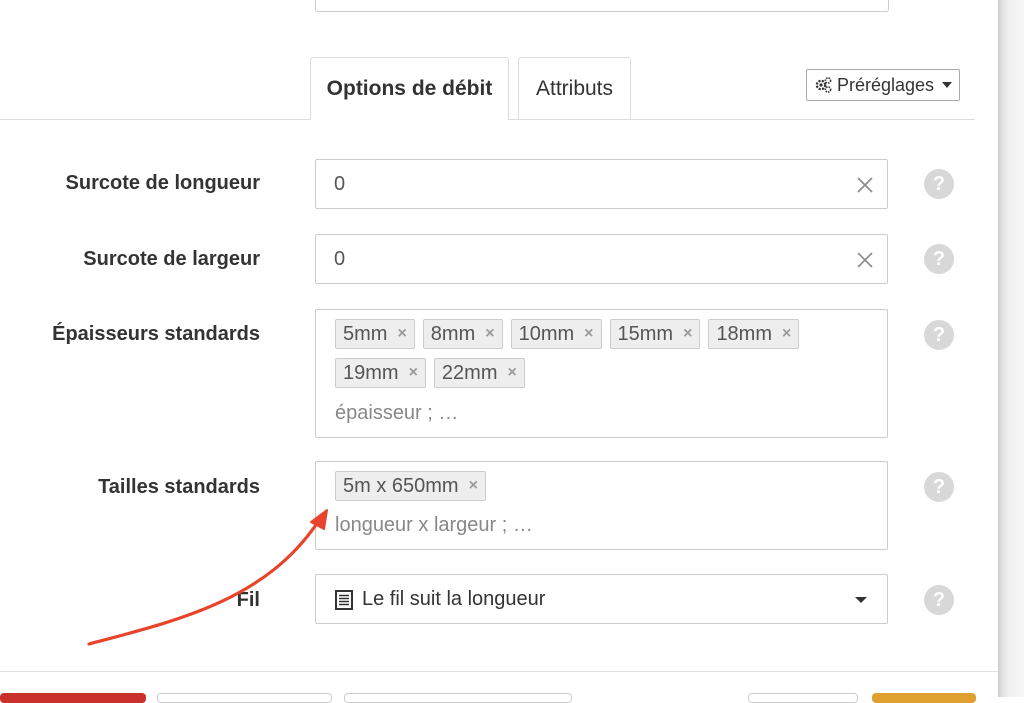 This screenshot has width=1024, height=703. I want to click on tag-label: 22mm, so click(469, 372).